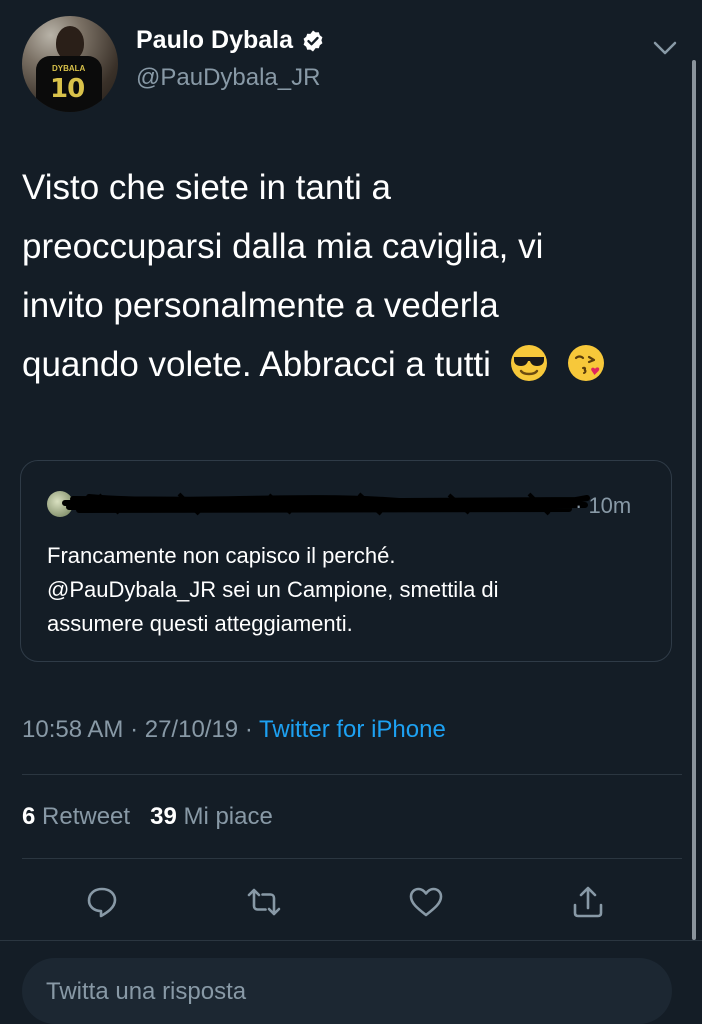 This screenshot has height=1024, width=702. Describe the element at coordinates (200, 623) in the screenshot. I see `quoted-text-line: assumere questi atteggiamenti.` at that location.